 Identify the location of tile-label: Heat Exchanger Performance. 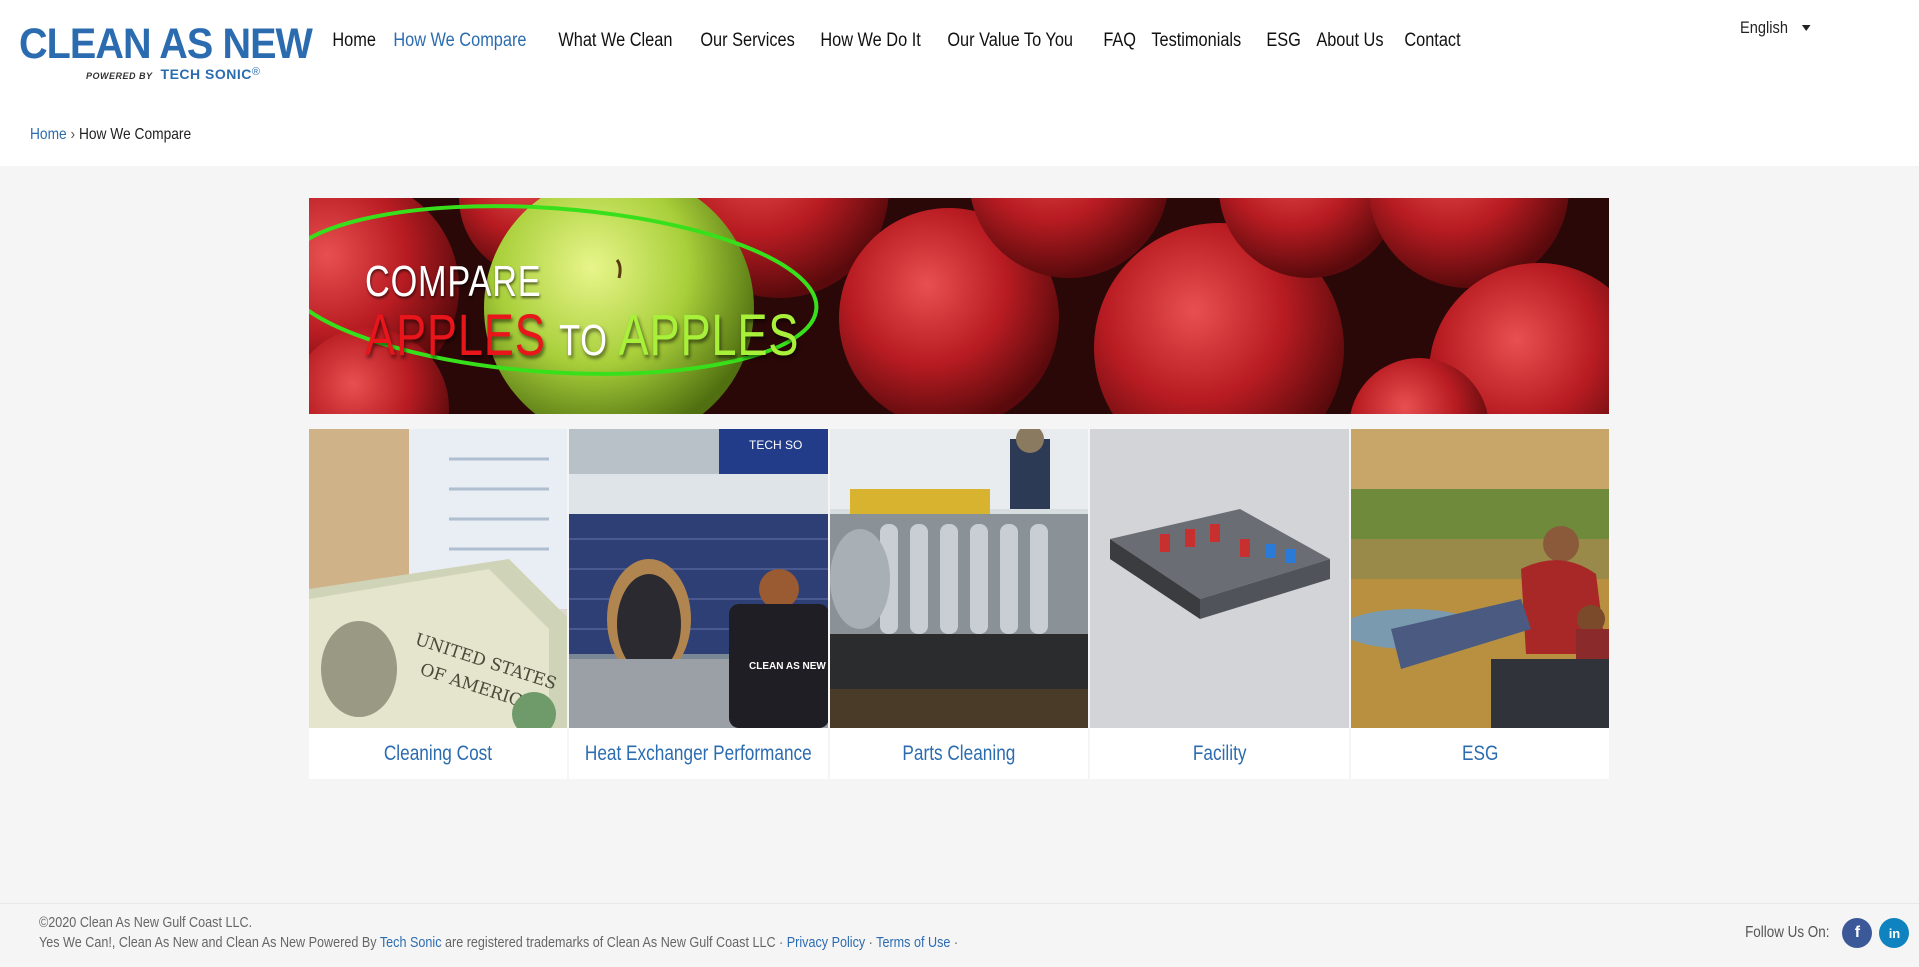
(699, 753).